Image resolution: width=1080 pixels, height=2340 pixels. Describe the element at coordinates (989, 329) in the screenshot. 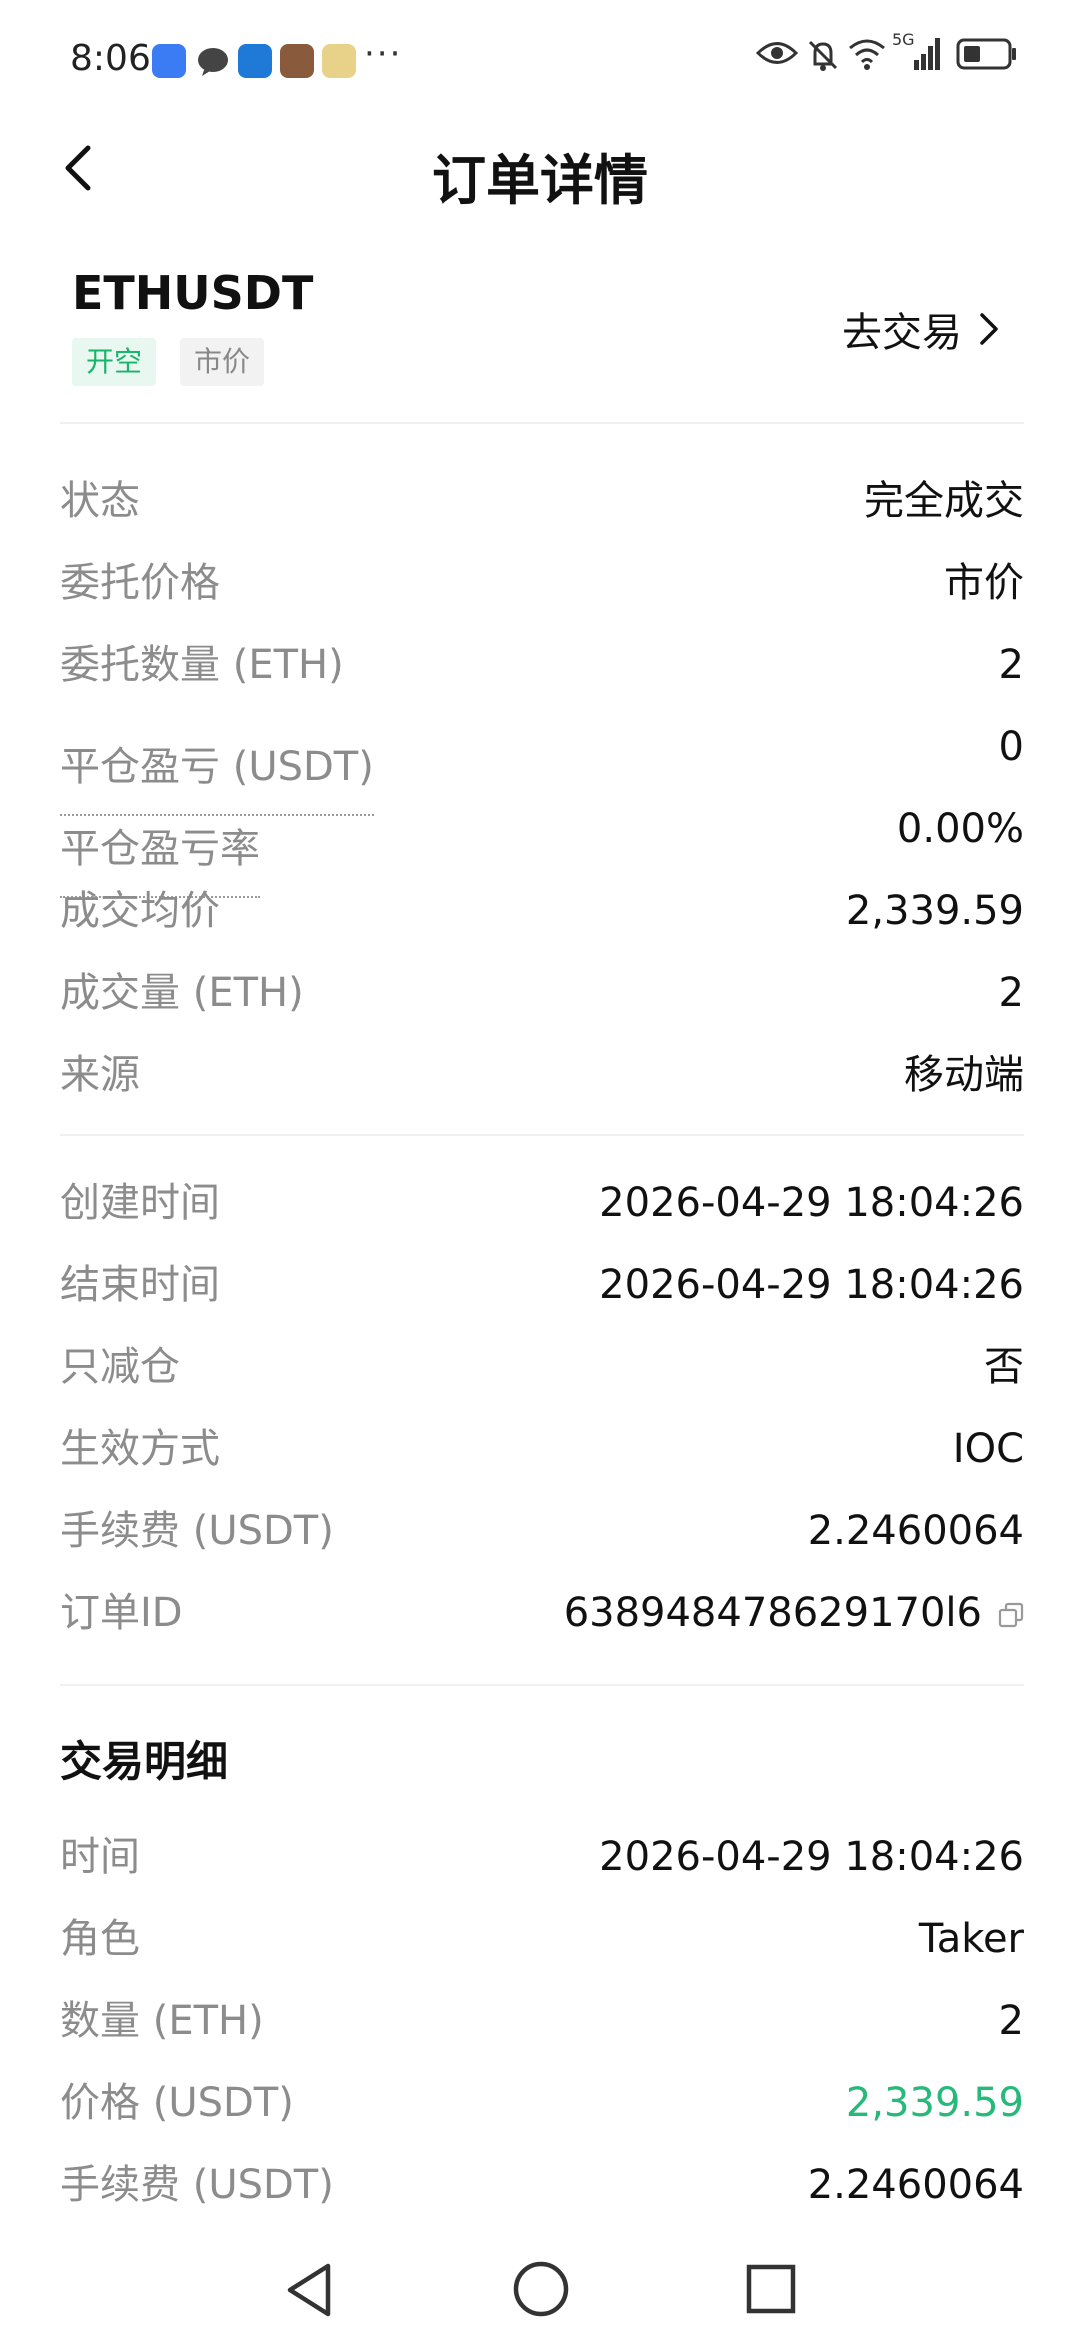

I see `chevron-right-icon` at that location.